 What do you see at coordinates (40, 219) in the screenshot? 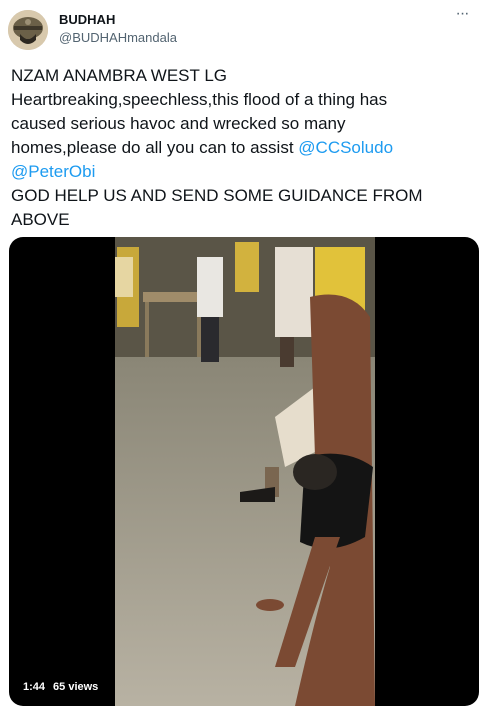
I see `tweet-line: ABOVE` at bounding box center [40, 219].